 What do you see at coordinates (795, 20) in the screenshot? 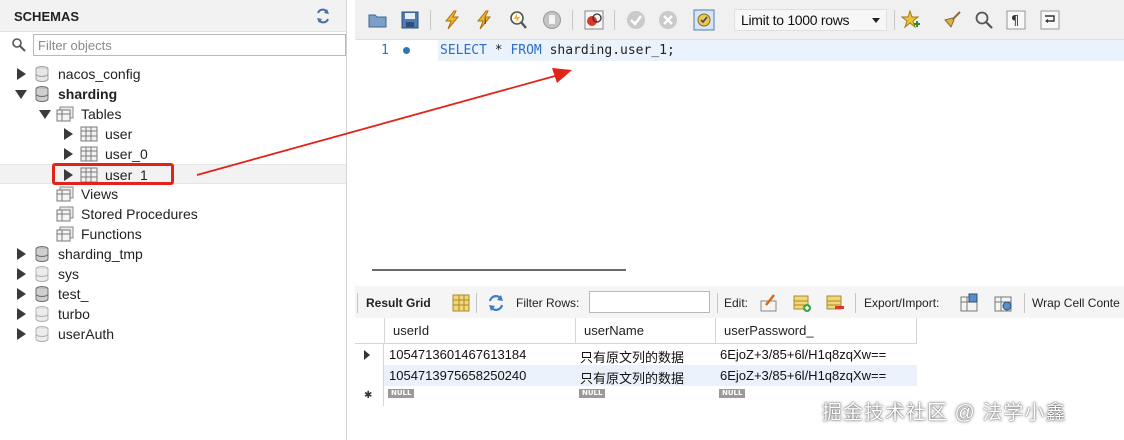
I see `limit-rows-value: Limit to 1000 rows` at bounding box center [795, 20].